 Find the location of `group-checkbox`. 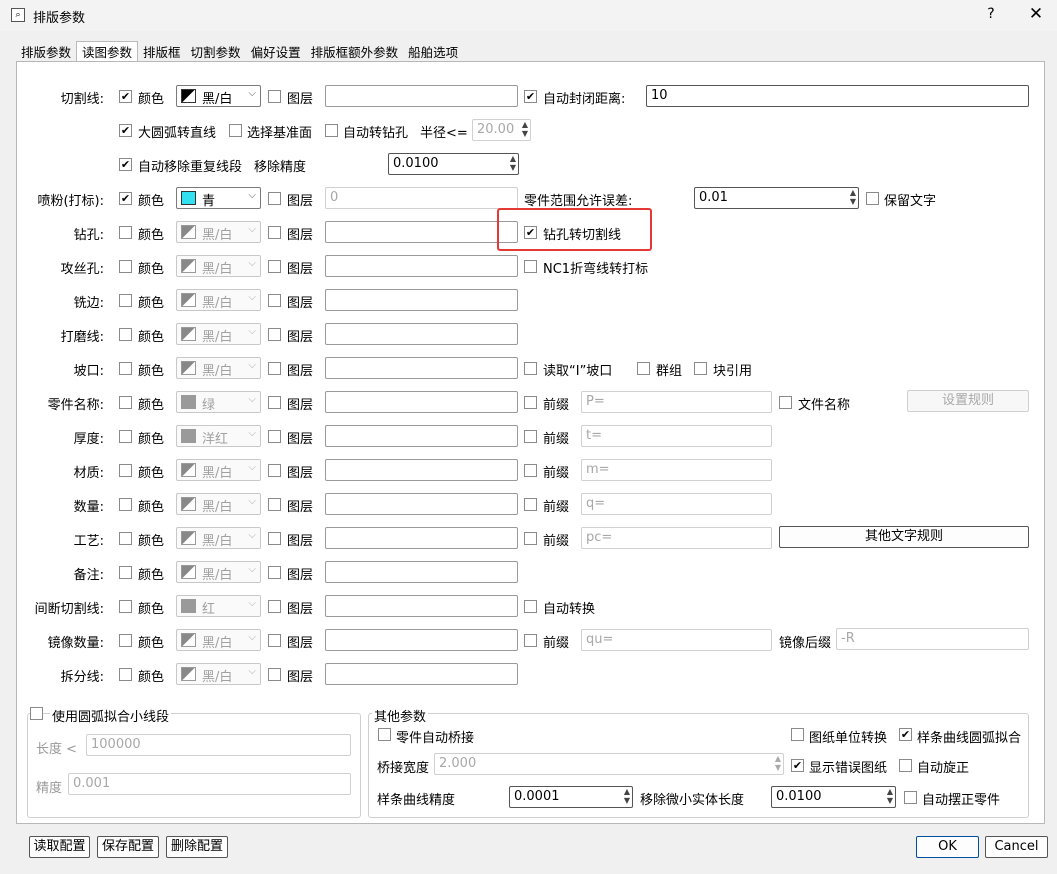

group-checkbox is located at coordinates (643, 368).